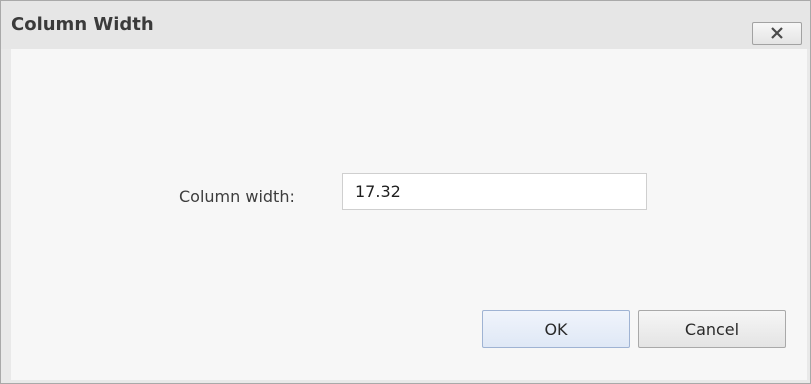  Describe the element at coordinates (405, 25) in the screenshot. I see `dialog-titlebar: Column Width` at that location.